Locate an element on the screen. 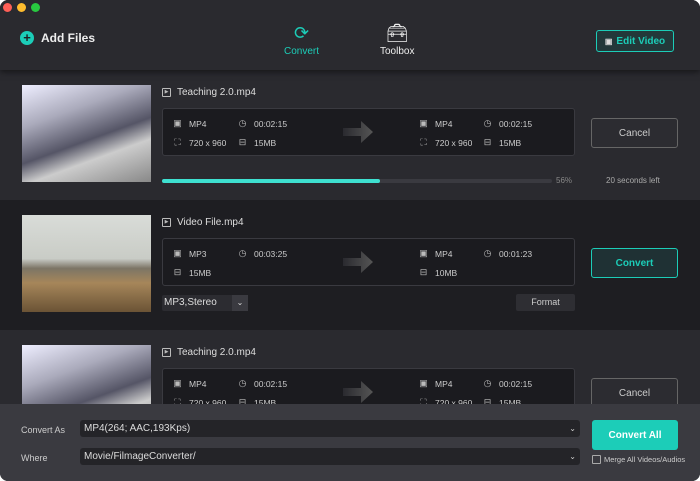 The image size is (700, 481). tab-convert: ⟳ Convert is located at coordinates (301, 39).